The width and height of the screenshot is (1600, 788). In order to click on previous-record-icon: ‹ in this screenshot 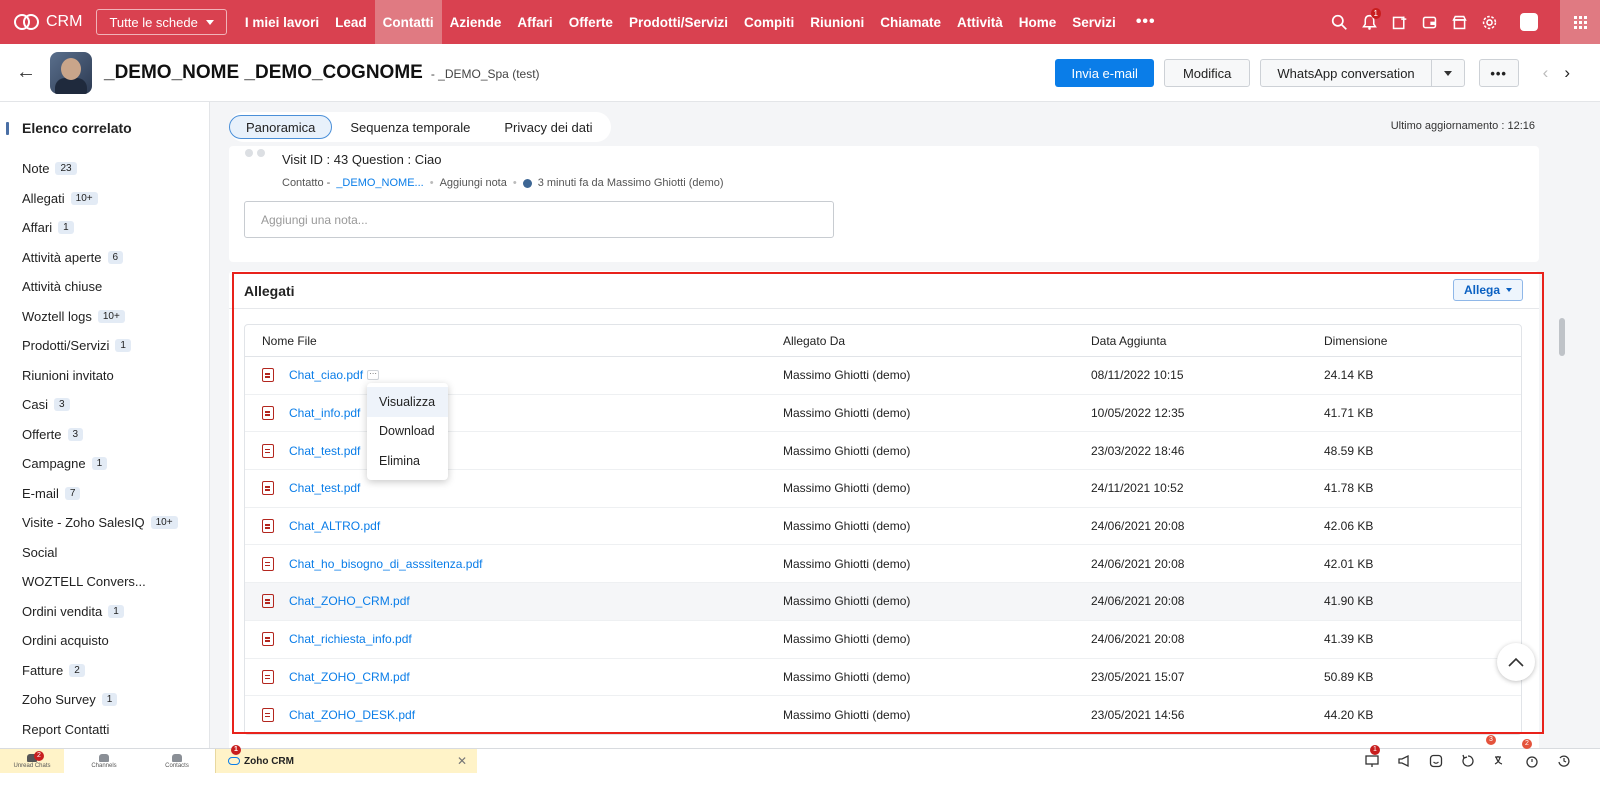, I will do `click(1546, 73)`.